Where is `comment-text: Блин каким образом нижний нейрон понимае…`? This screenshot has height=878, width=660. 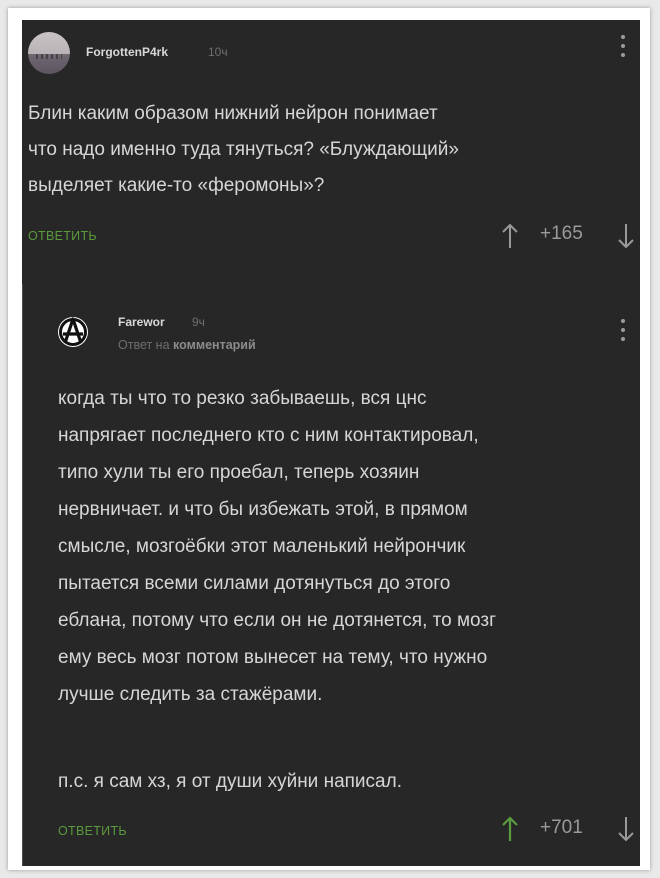
comment-text: Блин каким образом нижний нейрон понимае… is located at coordinates (243, 149).